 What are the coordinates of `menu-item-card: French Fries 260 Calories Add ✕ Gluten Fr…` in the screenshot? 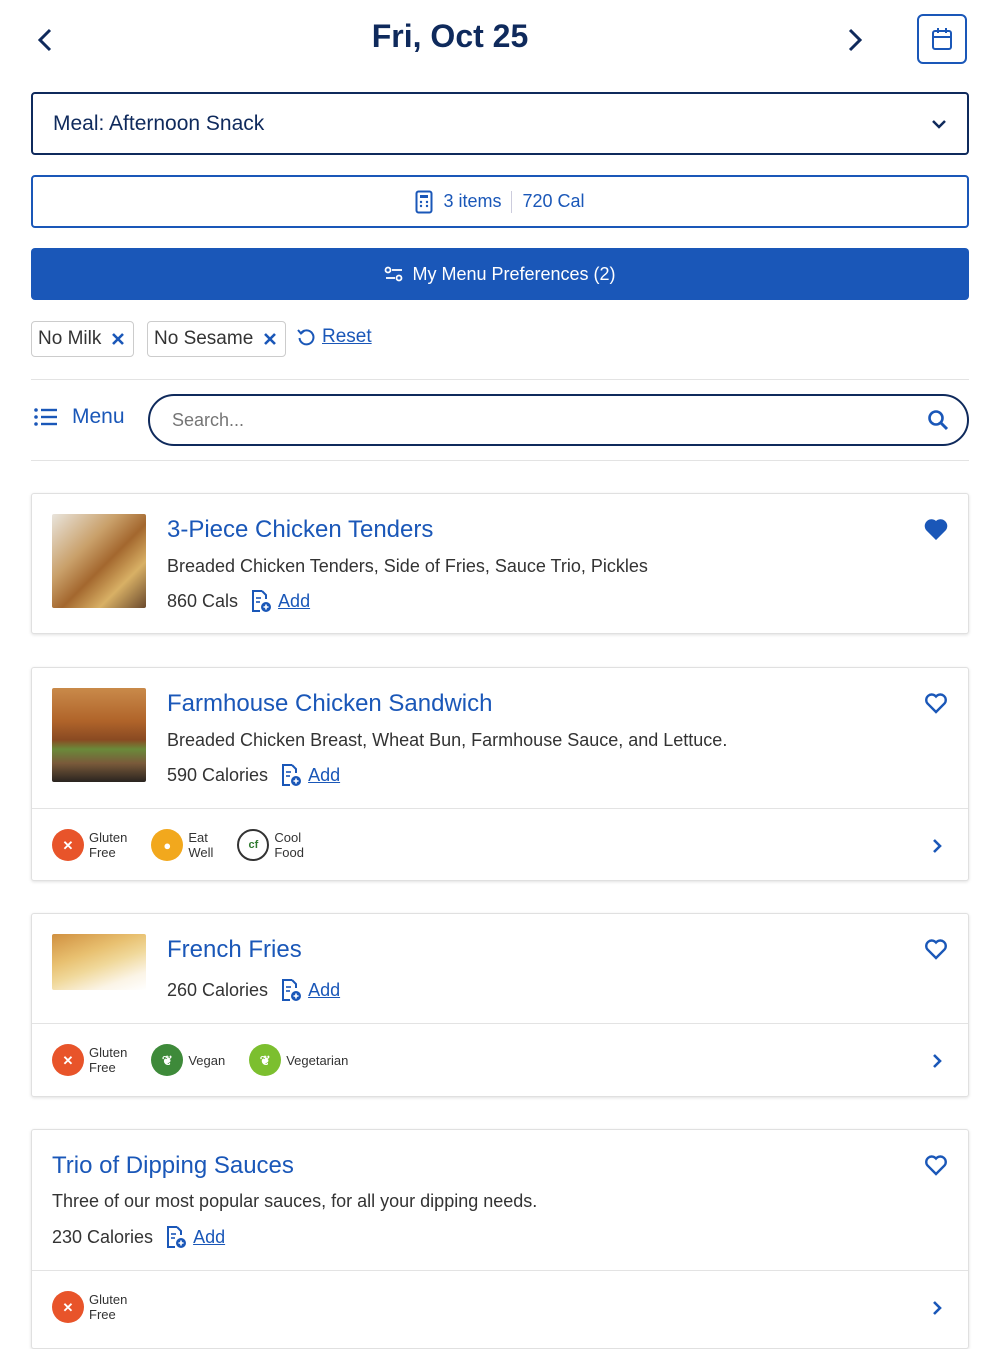 It's located at (500, 1005).